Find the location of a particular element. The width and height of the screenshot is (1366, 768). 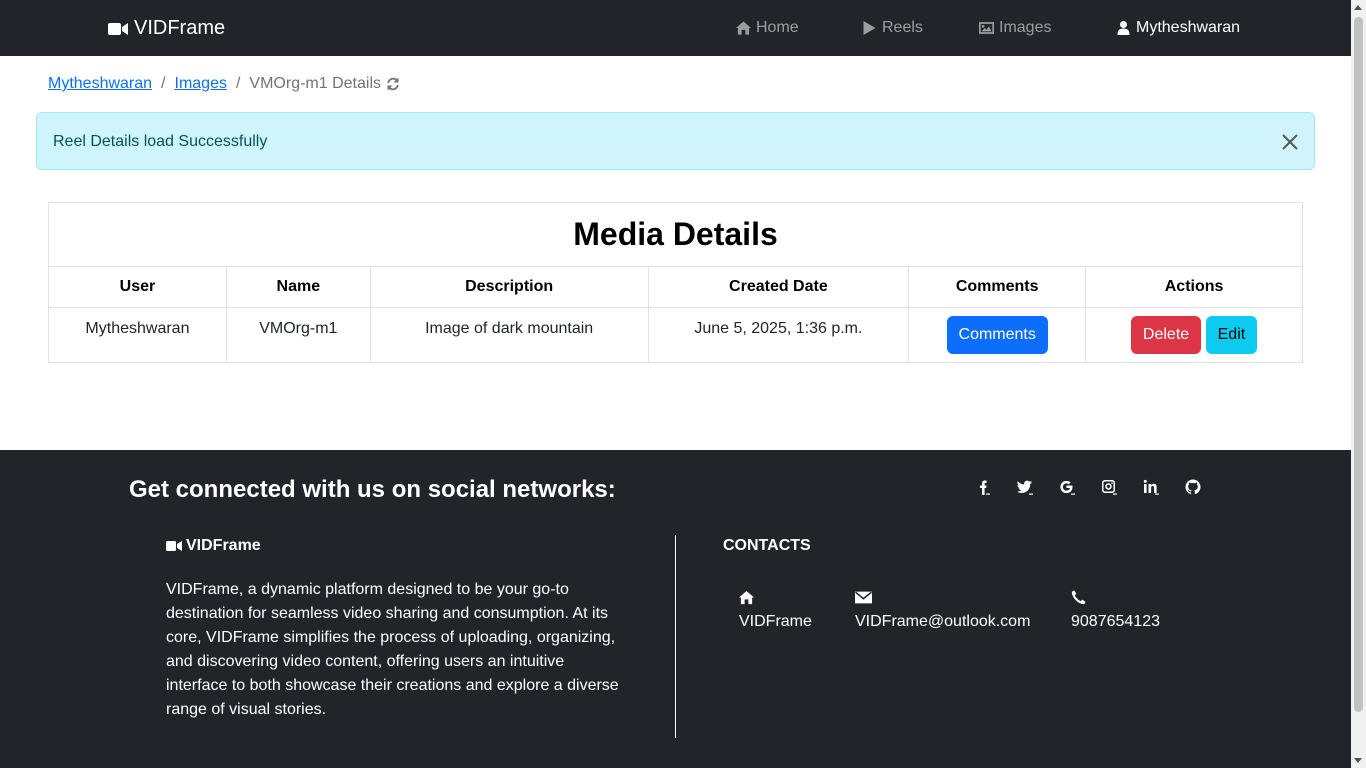

nav-home: Home is located at coordinates (767, 28).